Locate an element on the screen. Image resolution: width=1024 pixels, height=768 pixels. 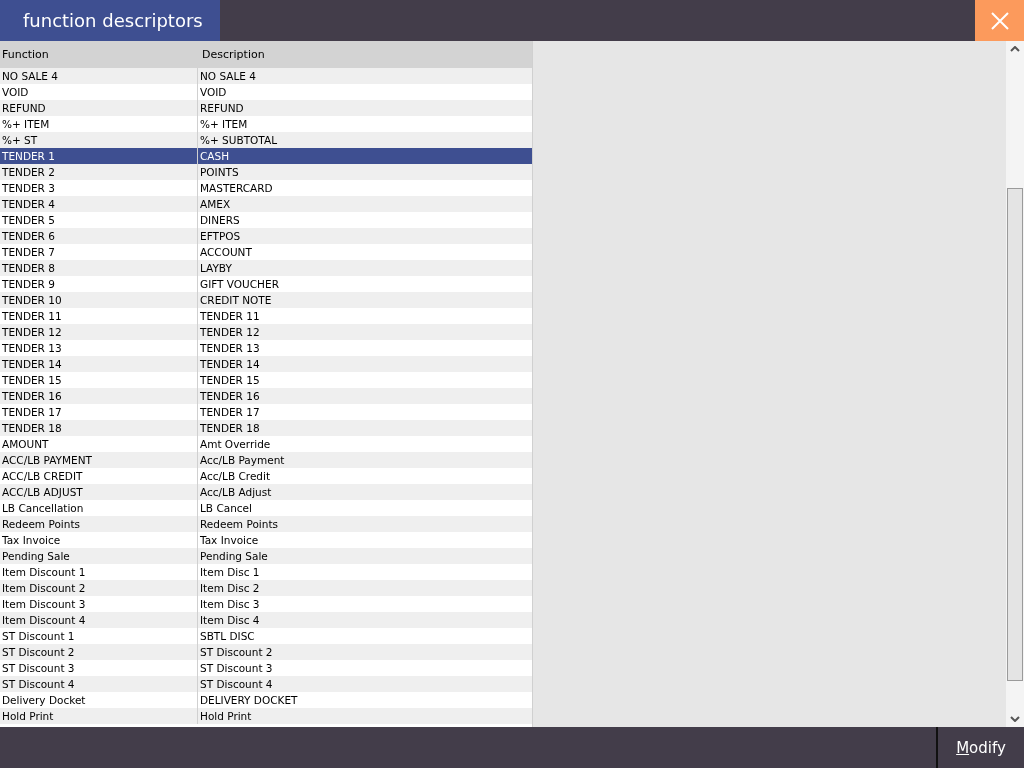
table-cell-text: TENDER 18 is located at coordinates (230, 428).